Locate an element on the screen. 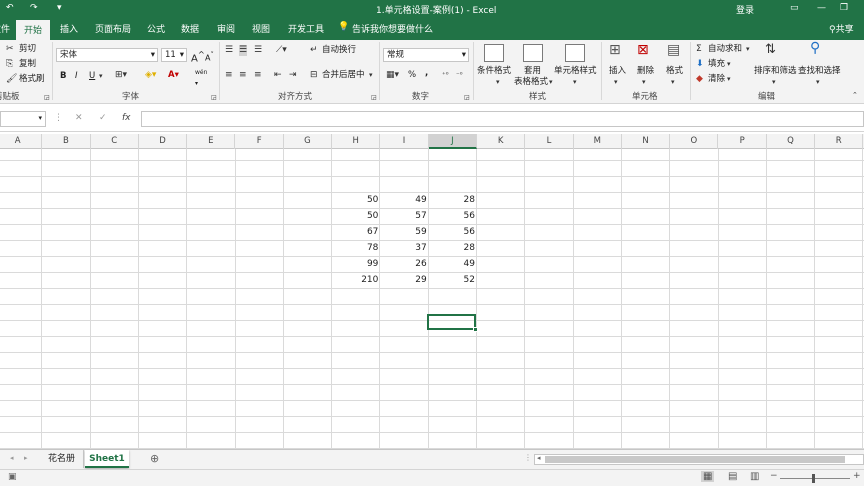  decrease-decimal-icon: ⁻⁰ is located at coordinates (459, 75).